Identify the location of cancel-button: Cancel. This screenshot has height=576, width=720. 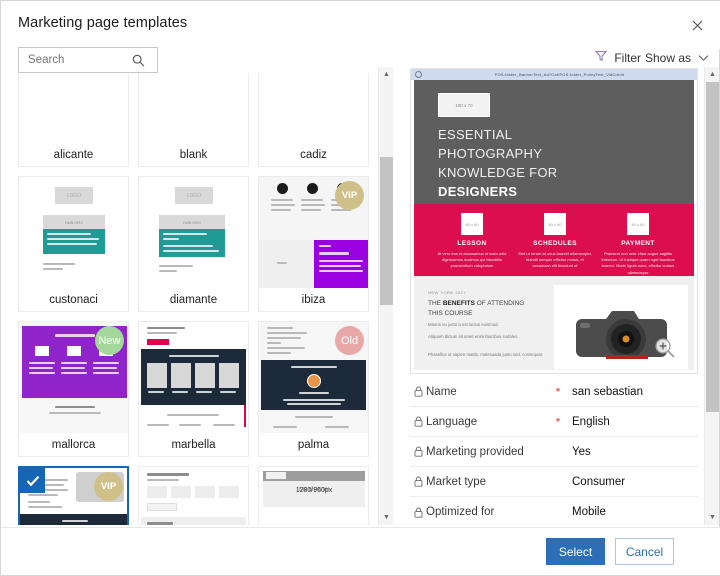
(644, 551).